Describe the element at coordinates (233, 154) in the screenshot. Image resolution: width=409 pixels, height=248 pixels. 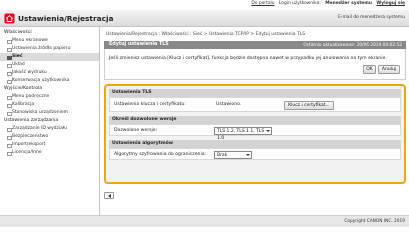
I see `algorithms-select: Brak` at that location.